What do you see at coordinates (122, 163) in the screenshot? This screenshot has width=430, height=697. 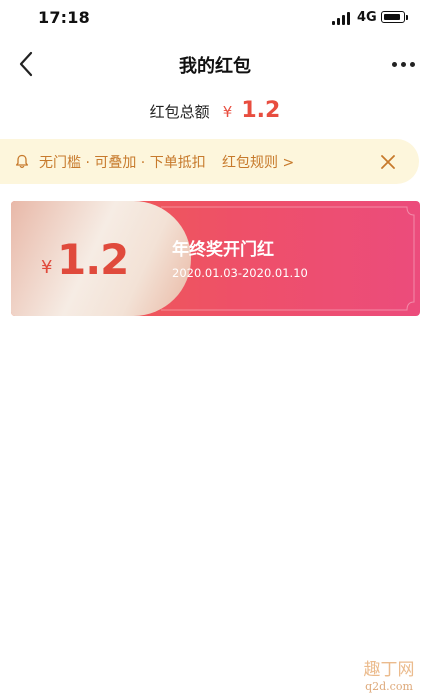 I see `notice-text: 无门槛 · 可叠加 · 下单抵扣` at bounding box center [122, 163].